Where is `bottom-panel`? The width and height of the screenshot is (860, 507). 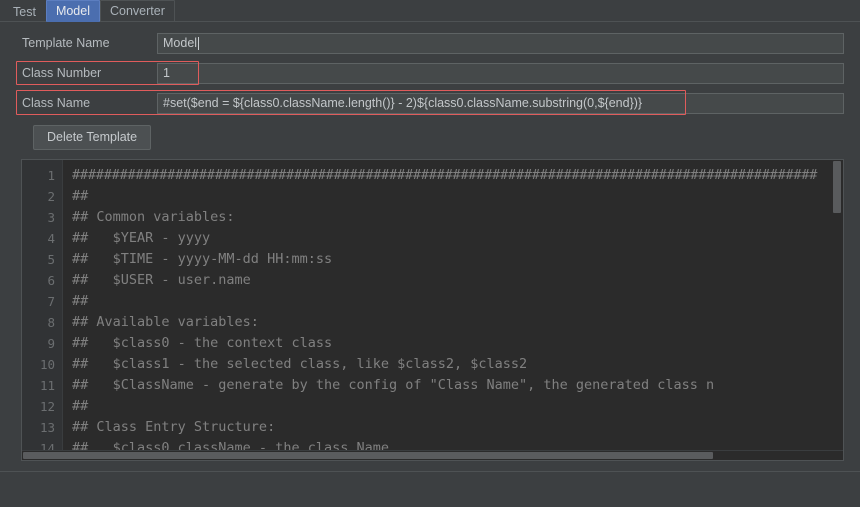 bottom-panel is located at coordinates (430, 489).